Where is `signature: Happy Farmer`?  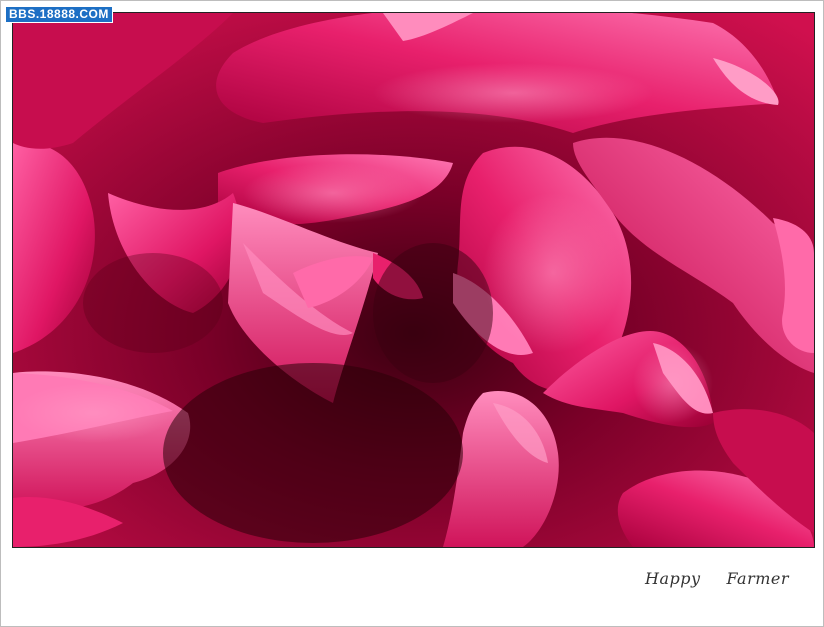 signature: Happy Farmer is located at coordinates (717, 578).